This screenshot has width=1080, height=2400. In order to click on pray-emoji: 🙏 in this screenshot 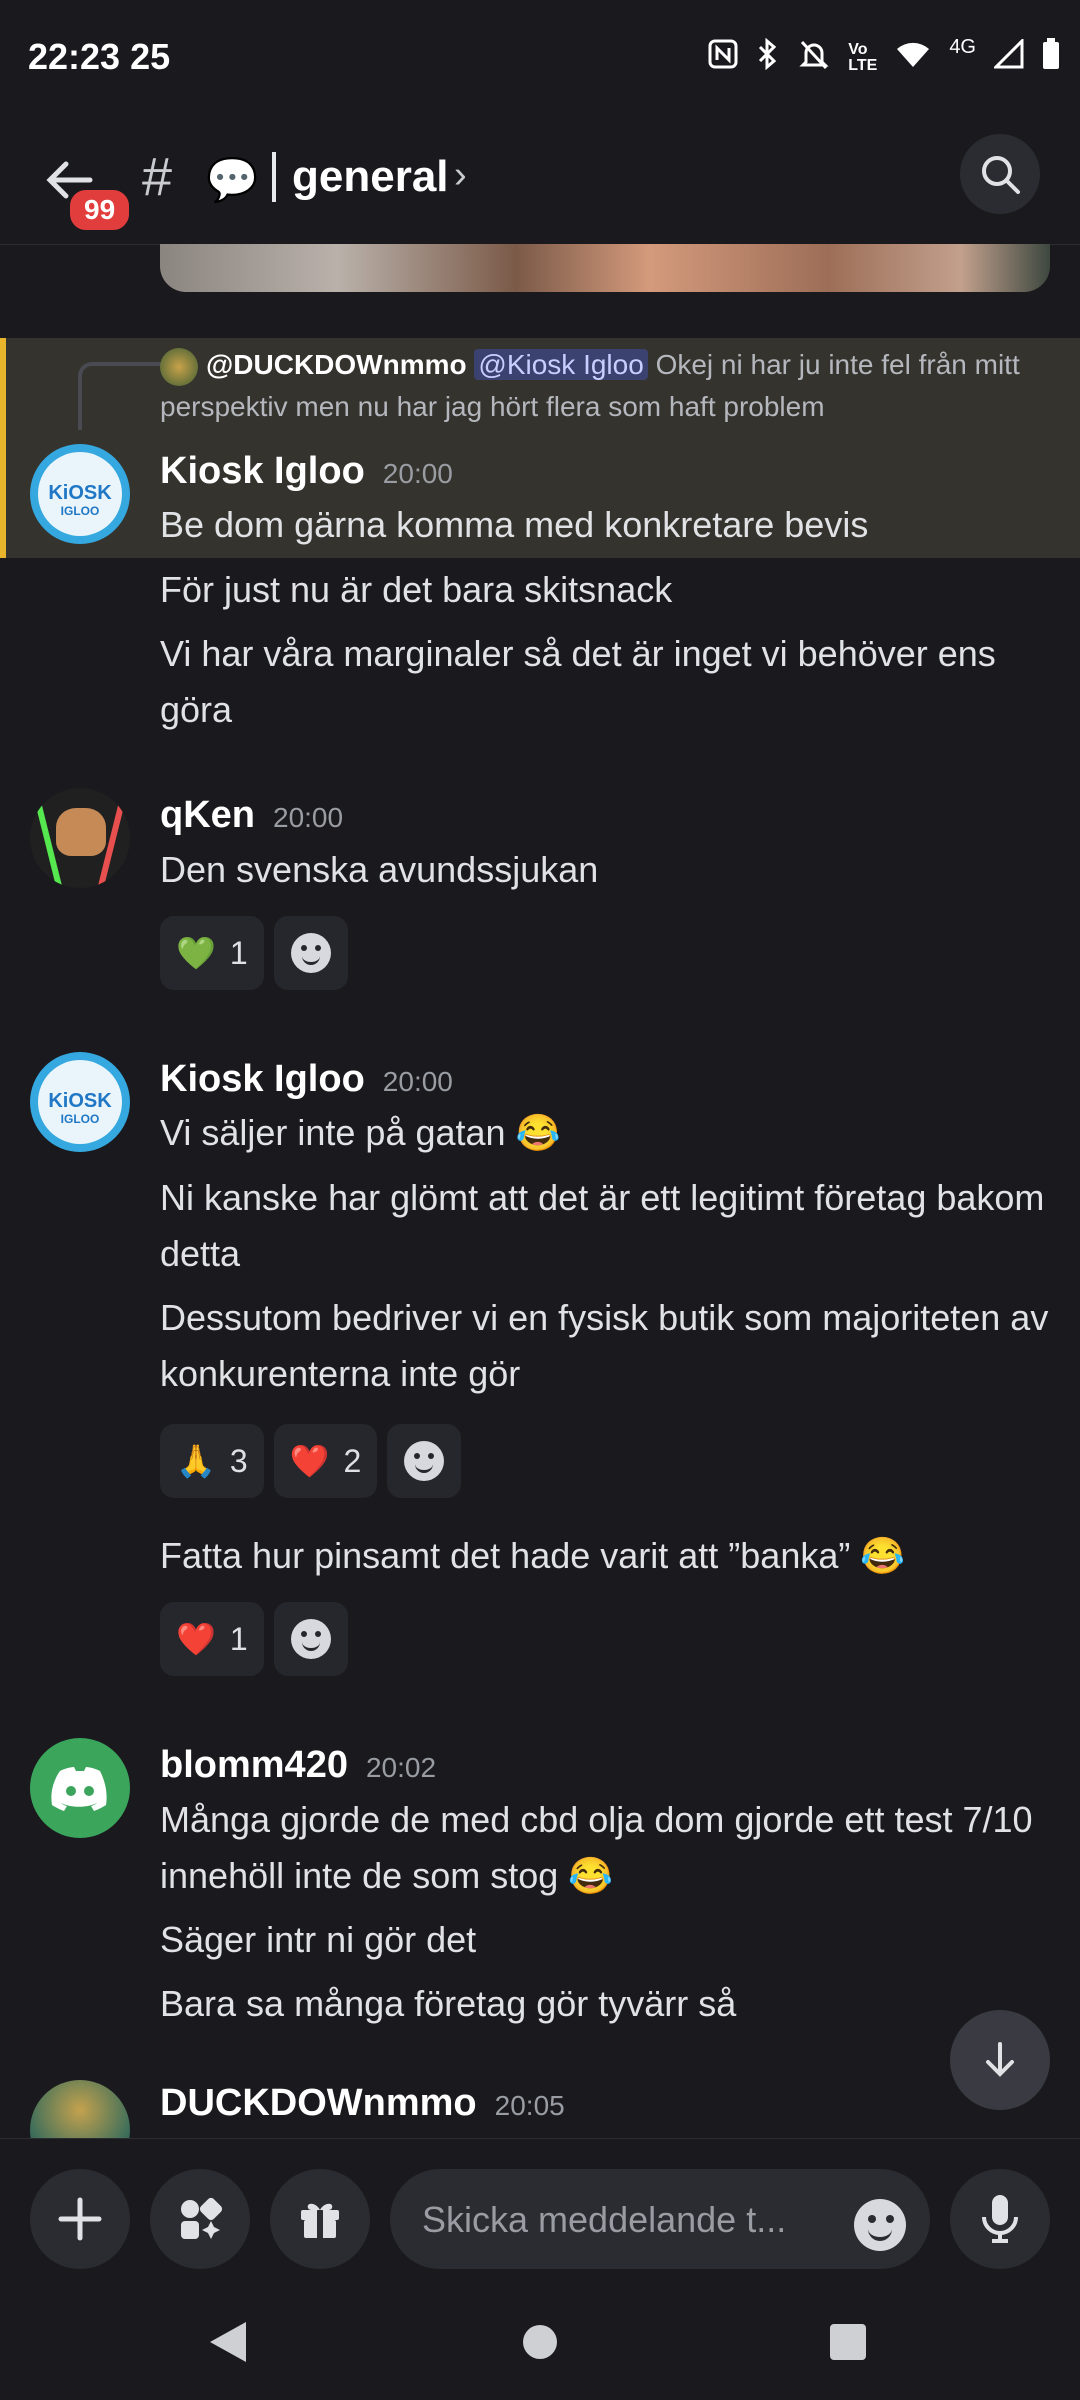, I will do `click(196, 1461)`.